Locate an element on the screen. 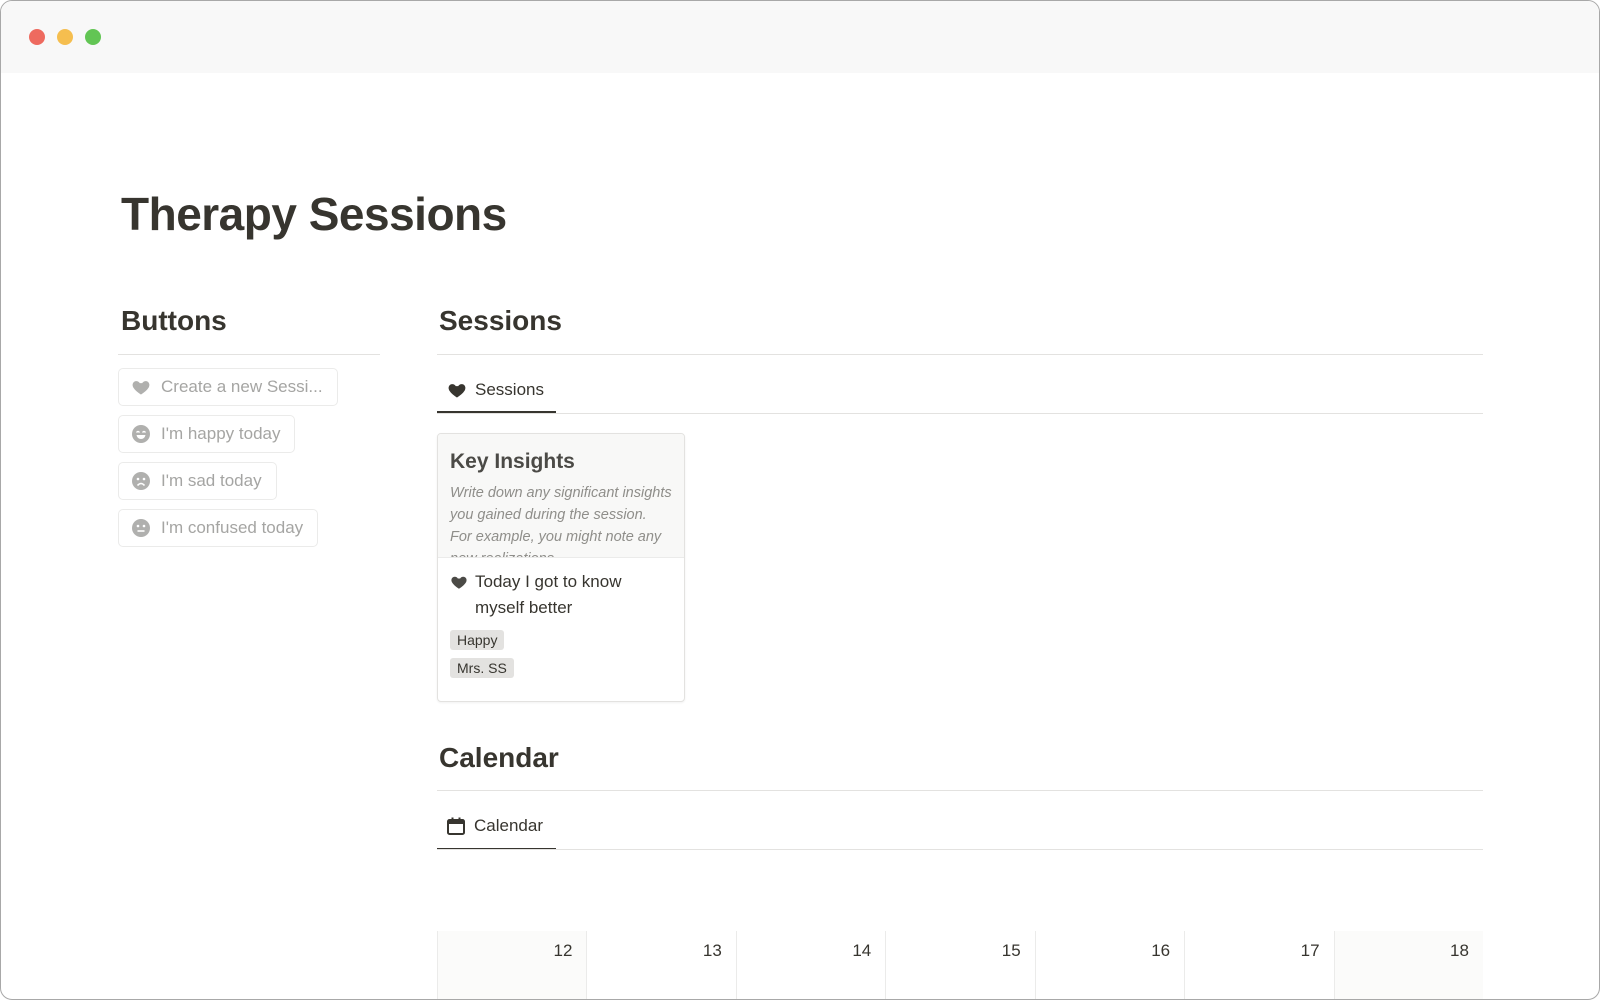 The image size is (1600, 1000). sessions-heading: Sessions is located at coordinates (500, 320).